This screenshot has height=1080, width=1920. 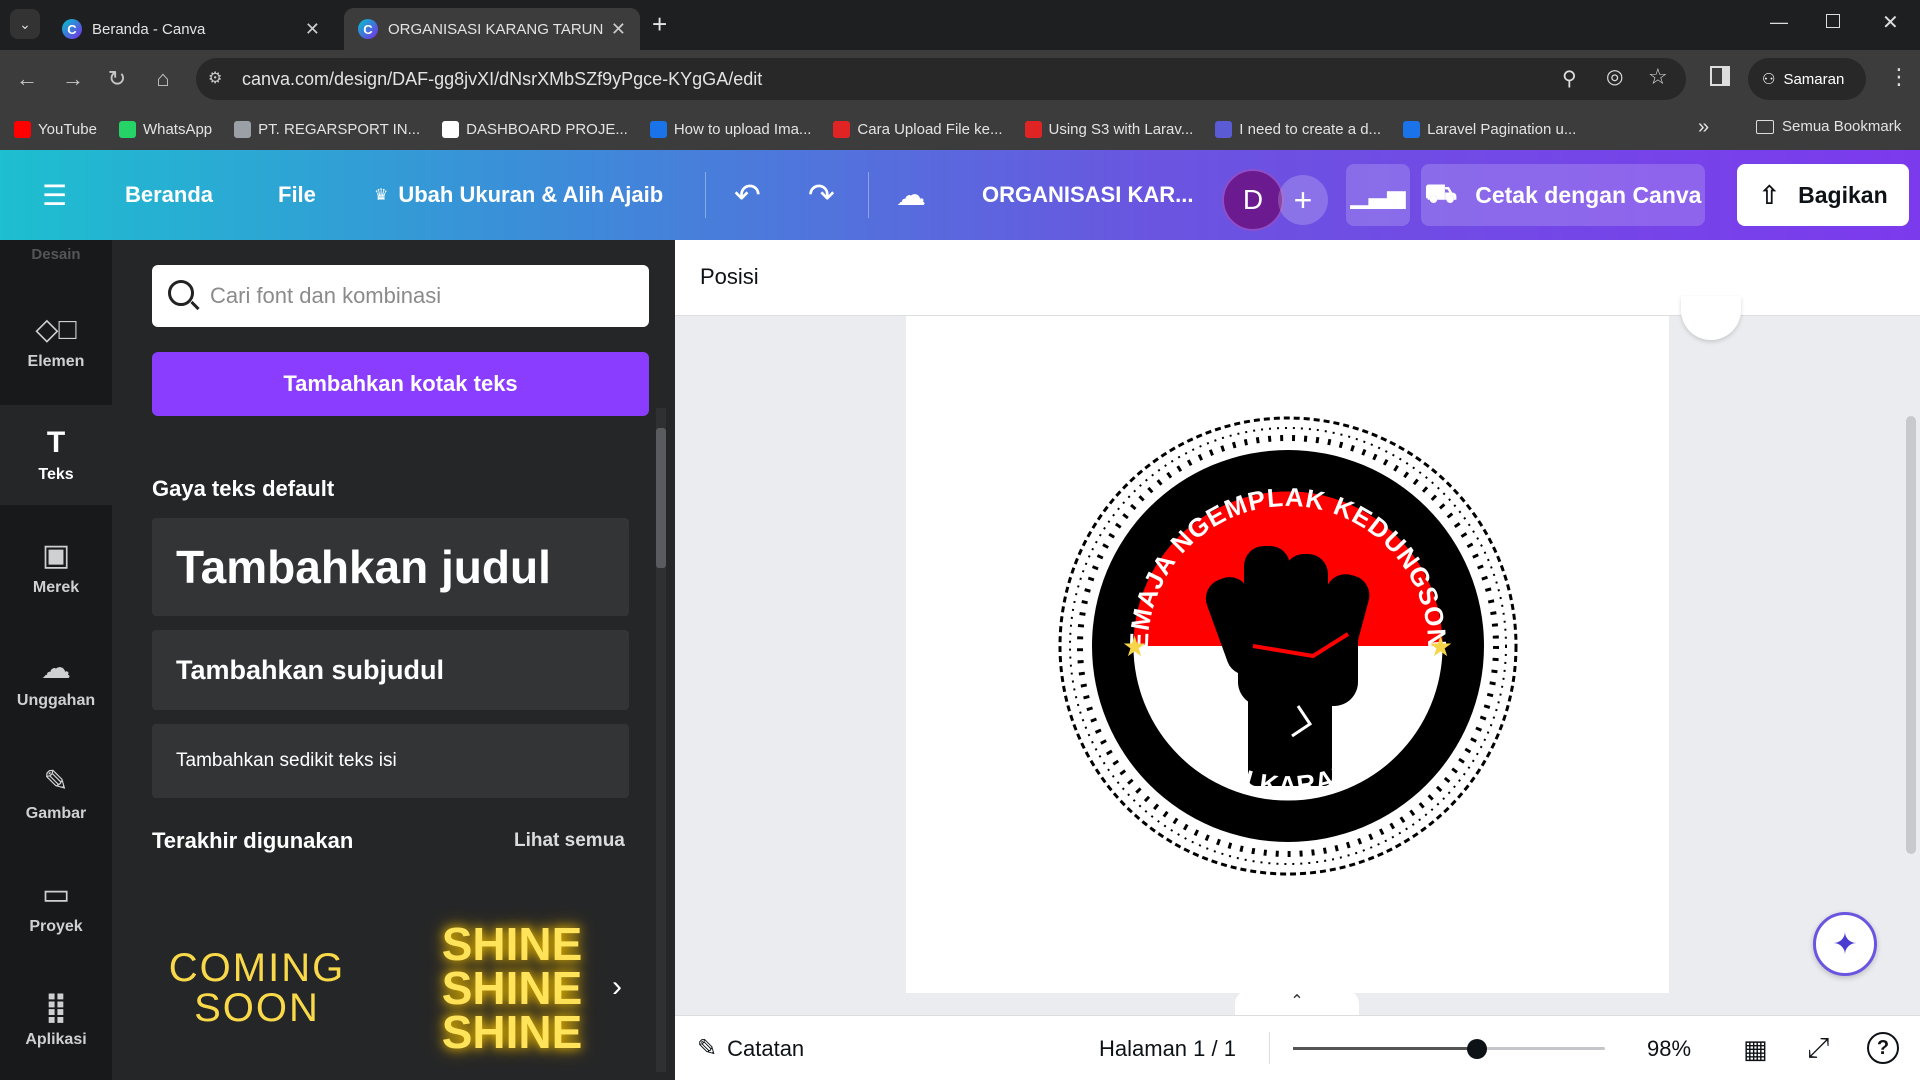 What do you see at coordinates (1303, 200) in the screenshot?
I see `add-collaborator-icon: +` at bounding box center [1303, 200].